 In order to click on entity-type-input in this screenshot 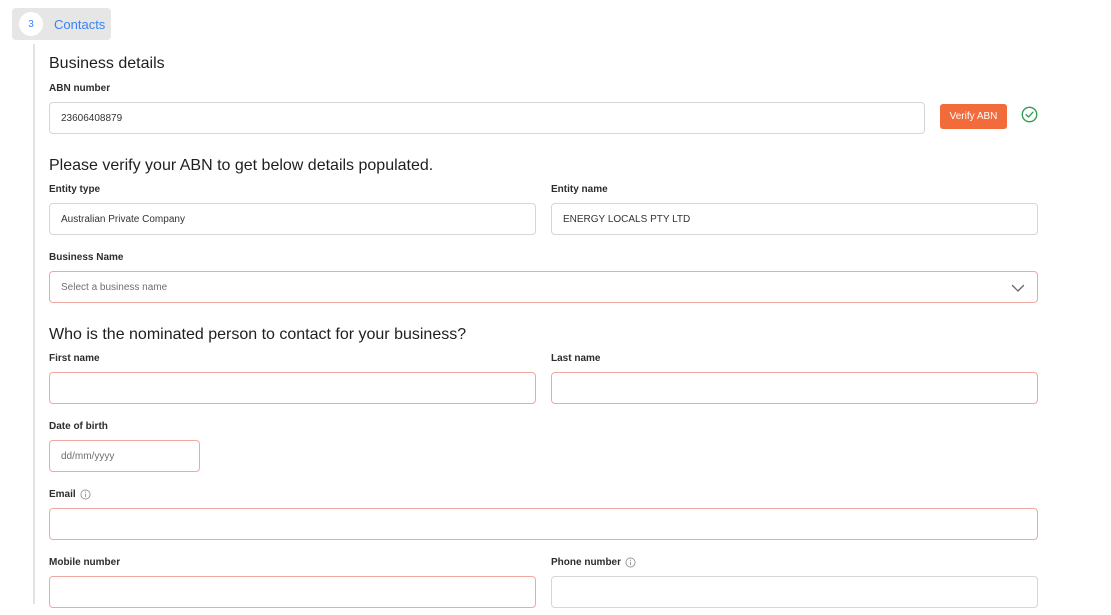, I will do `click(292, 219)`.